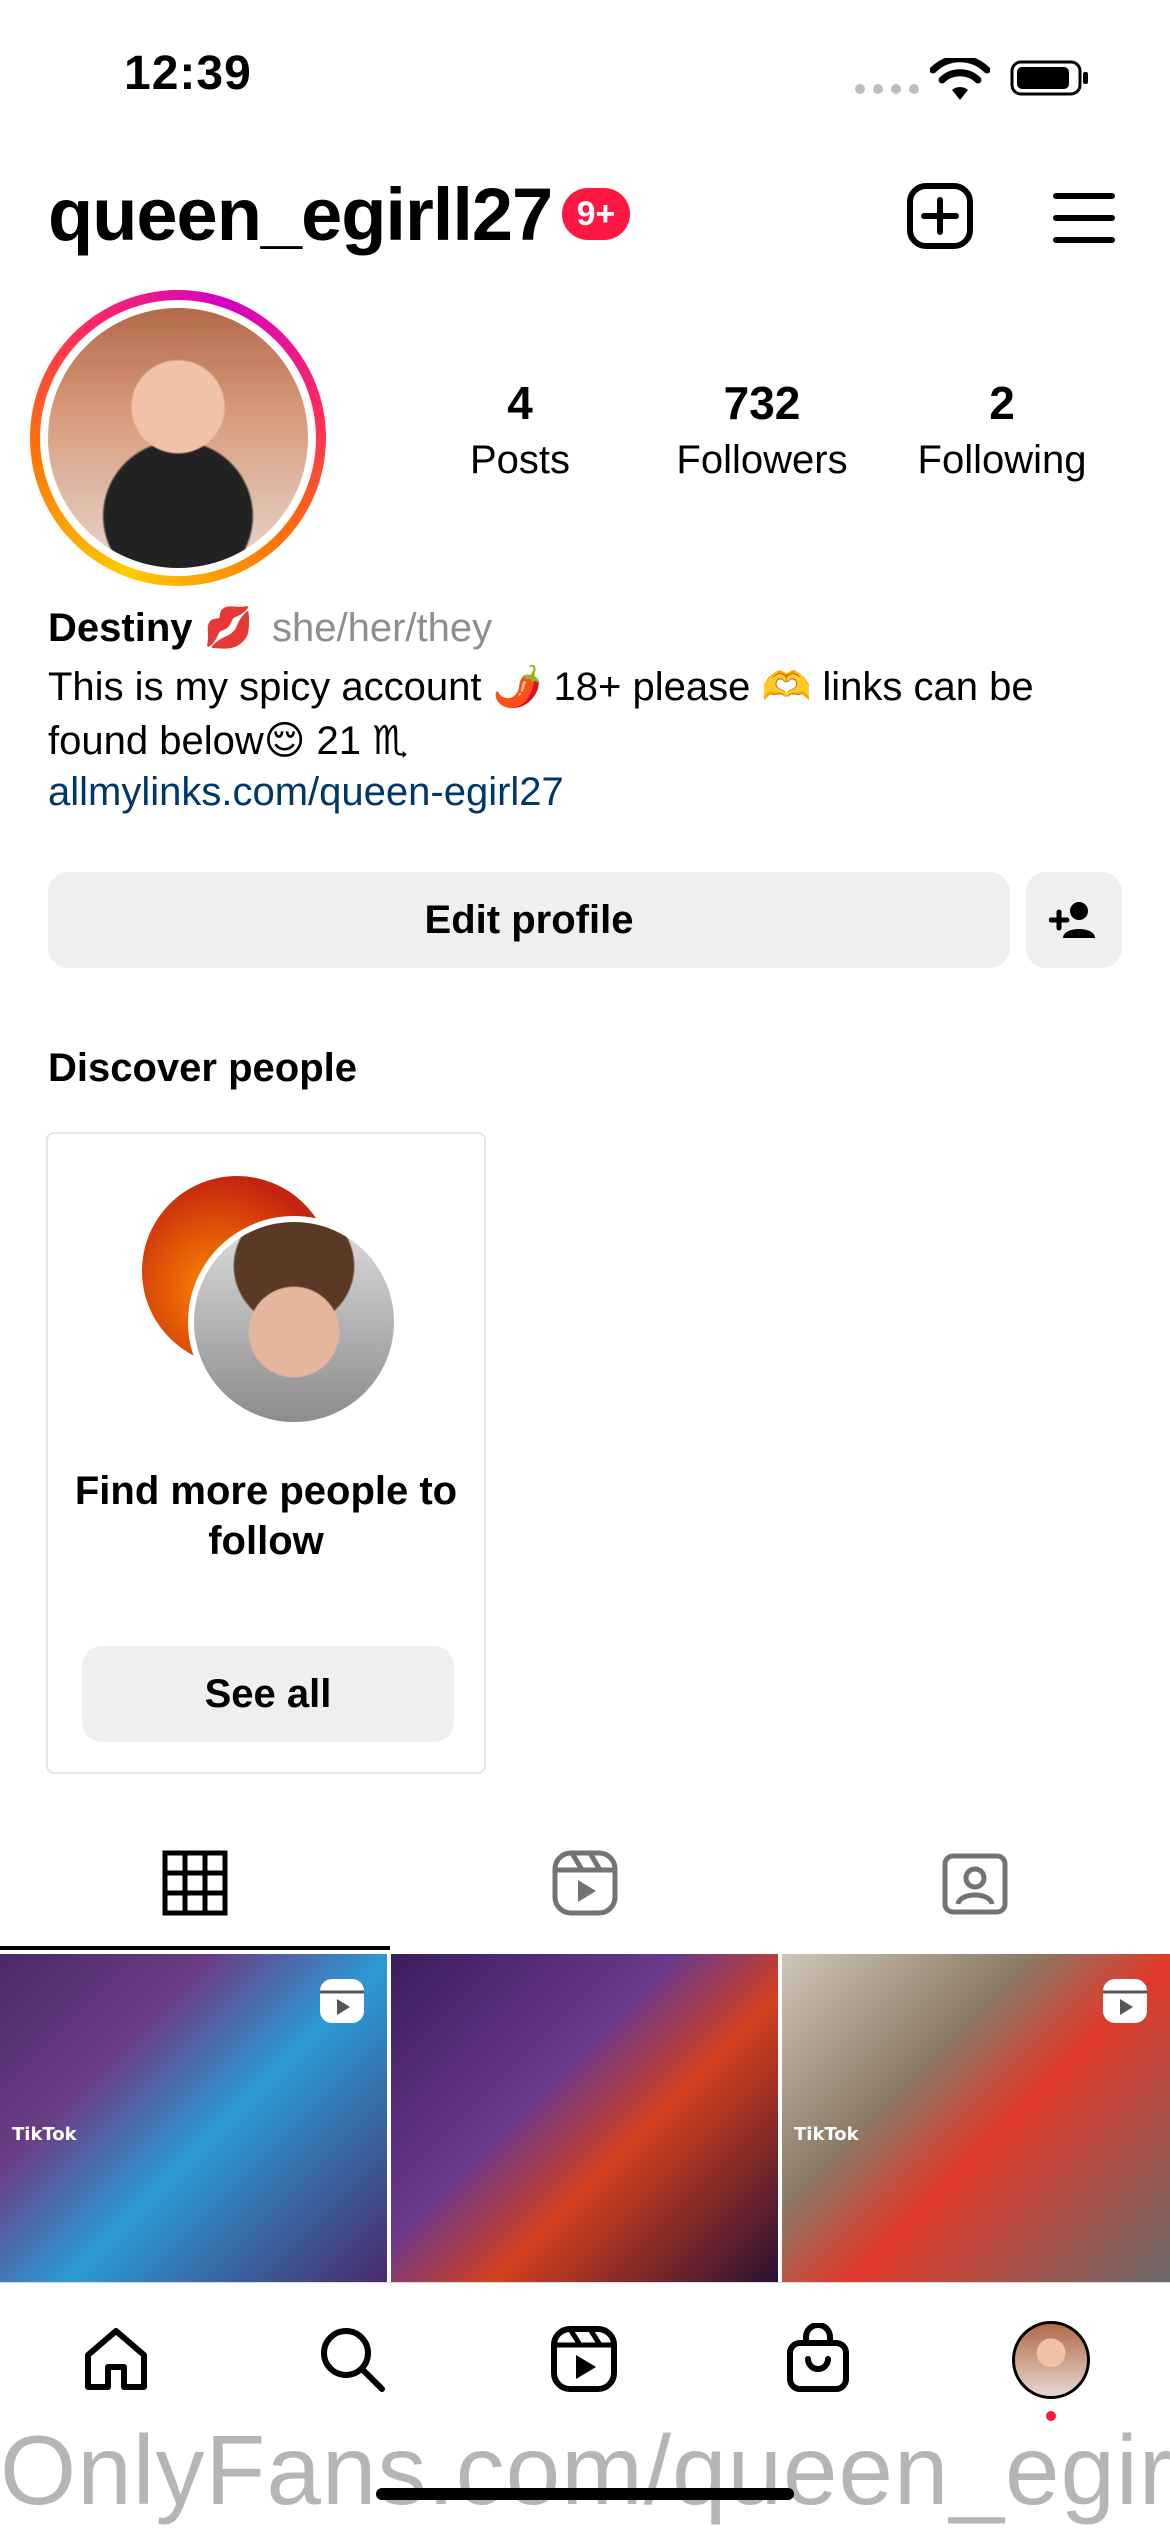 The width and height of the screenshot is (1170, 2532). Describe the element at coordinates (151, 628) in the screenshot. I see `bio-name: Destiny 💋` at that location.